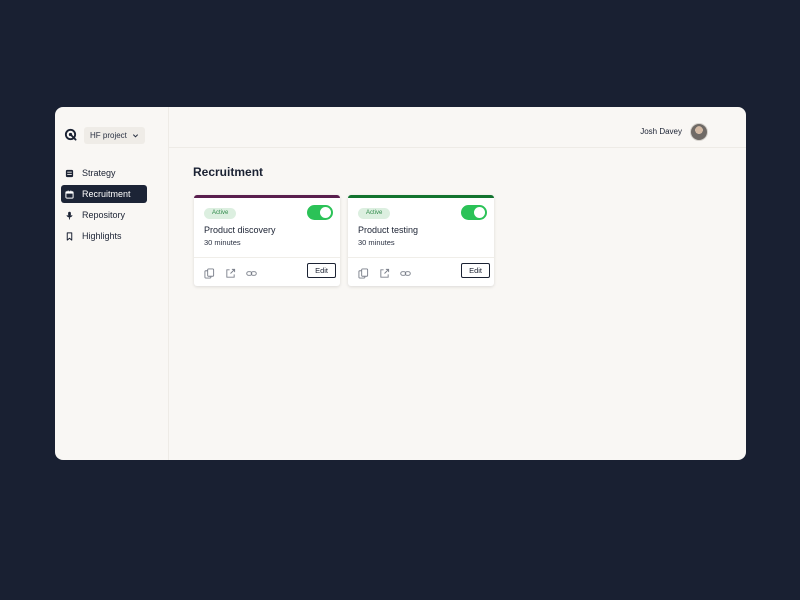 The width and height of the screenshot is (800, 600). I want to click on card-title: Product discovery, so click(240, 230).